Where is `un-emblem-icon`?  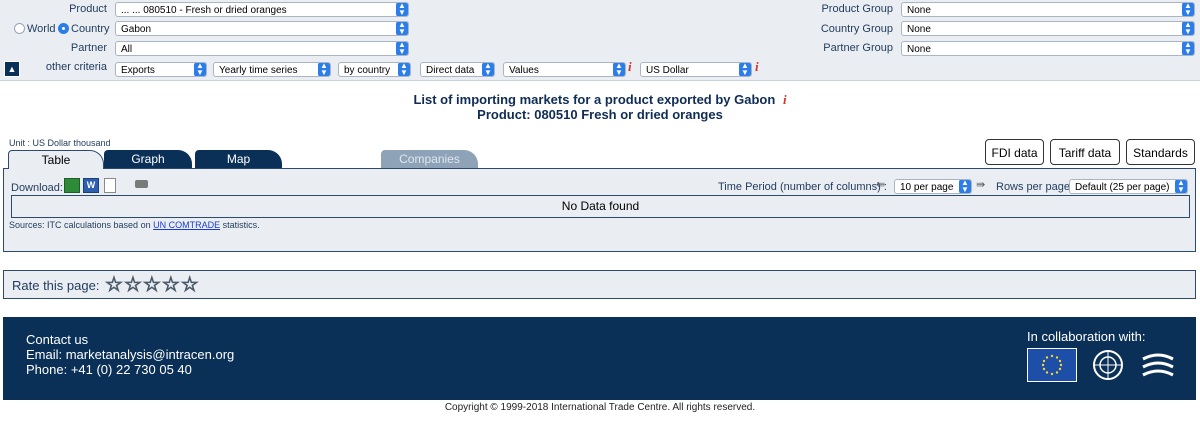 un-emblem-icon is located at coordinates (1108, 366).